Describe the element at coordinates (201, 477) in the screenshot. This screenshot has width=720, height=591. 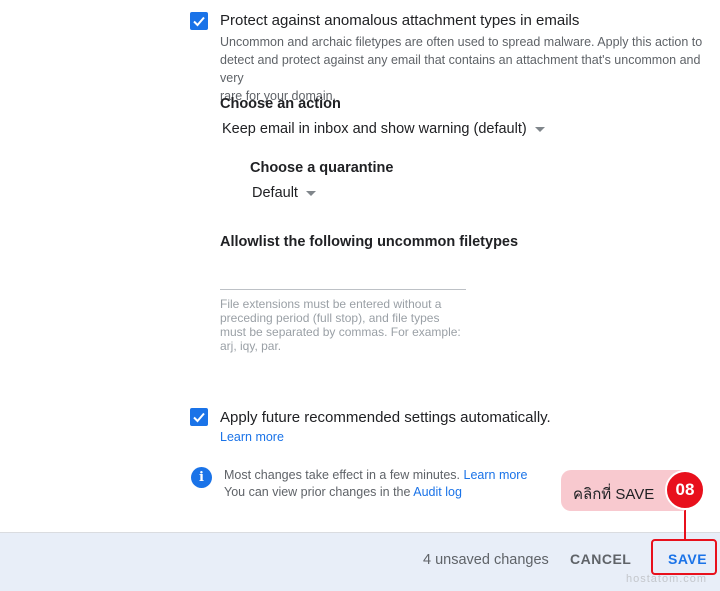
I see `info-icon: i` at that location.